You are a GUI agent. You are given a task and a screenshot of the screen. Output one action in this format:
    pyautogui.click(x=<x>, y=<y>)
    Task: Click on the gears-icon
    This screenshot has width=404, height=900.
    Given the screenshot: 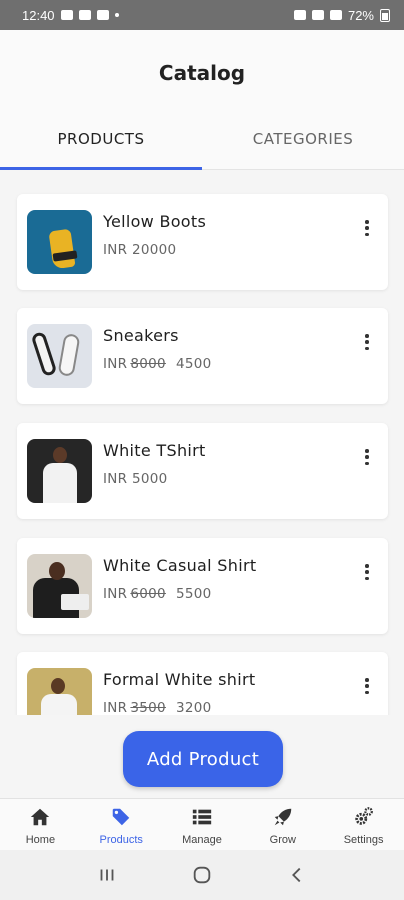 What is the action you would take?
    pyautogui.click(x=363, y=816)
    